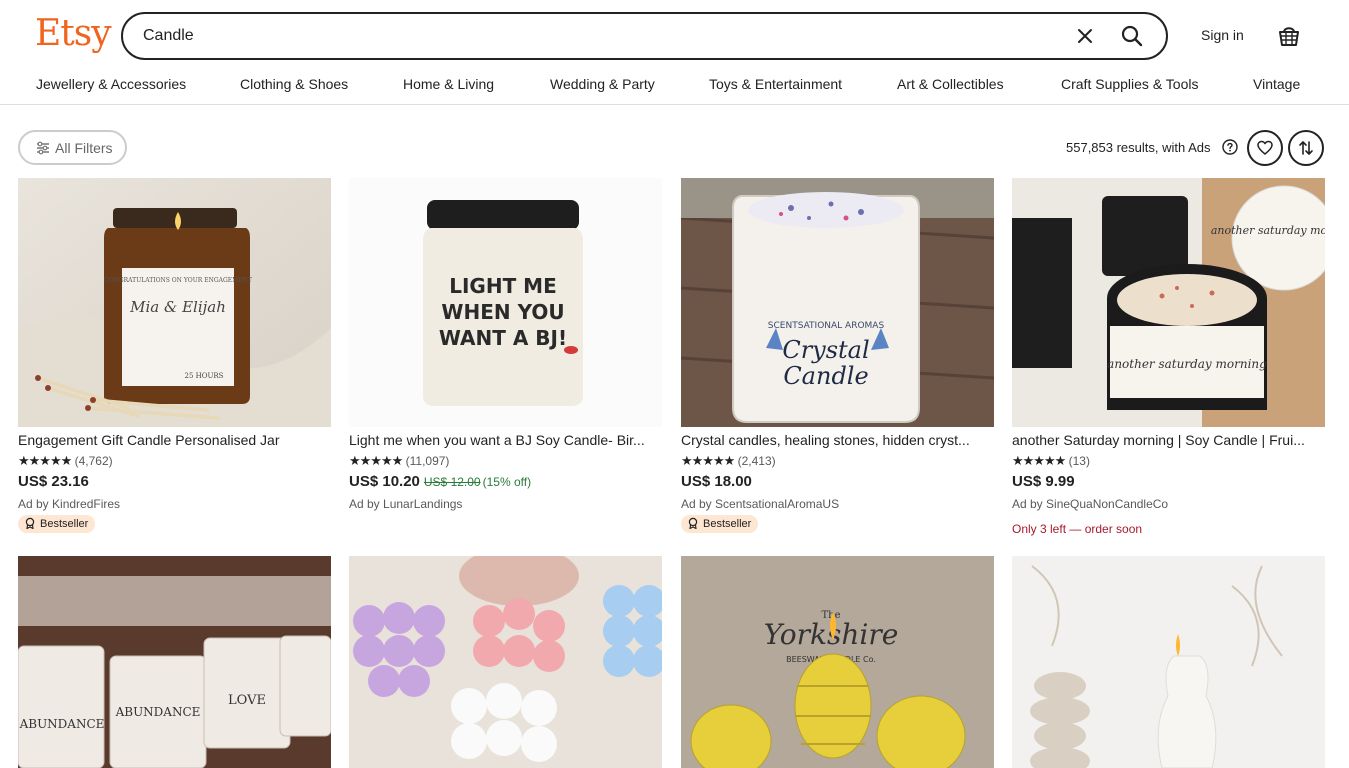 The width and height of the screenshot is (1349, 768). Describe the element at coordinates (503, 338) in the screenshot. I see `listing-image-text: WANT A BJ!` at that location.